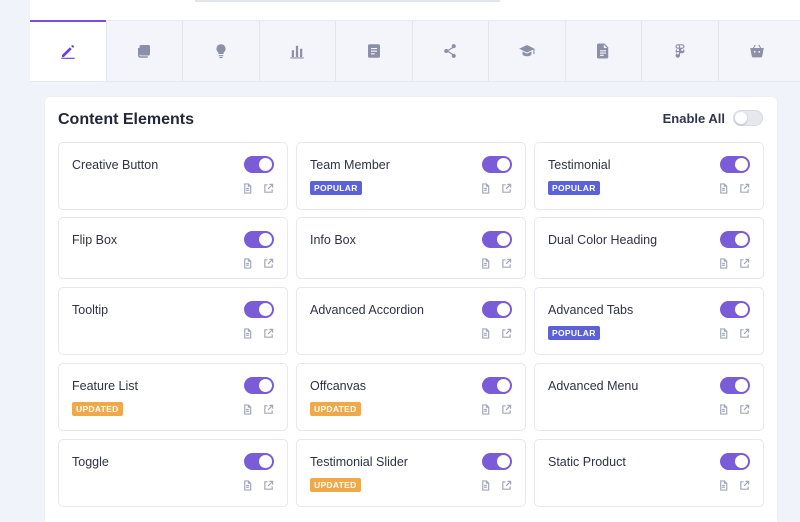  Describe the element at coordinates (90, 310) in the screenshot. I see `element-name: Tooltip` at that location.